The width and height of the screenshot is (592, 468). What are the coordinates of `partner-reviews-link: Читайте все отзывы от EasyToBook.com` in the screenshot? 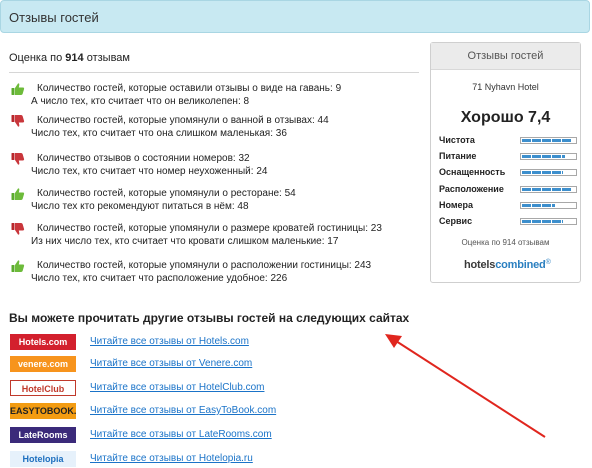 It's located at (183, 410).